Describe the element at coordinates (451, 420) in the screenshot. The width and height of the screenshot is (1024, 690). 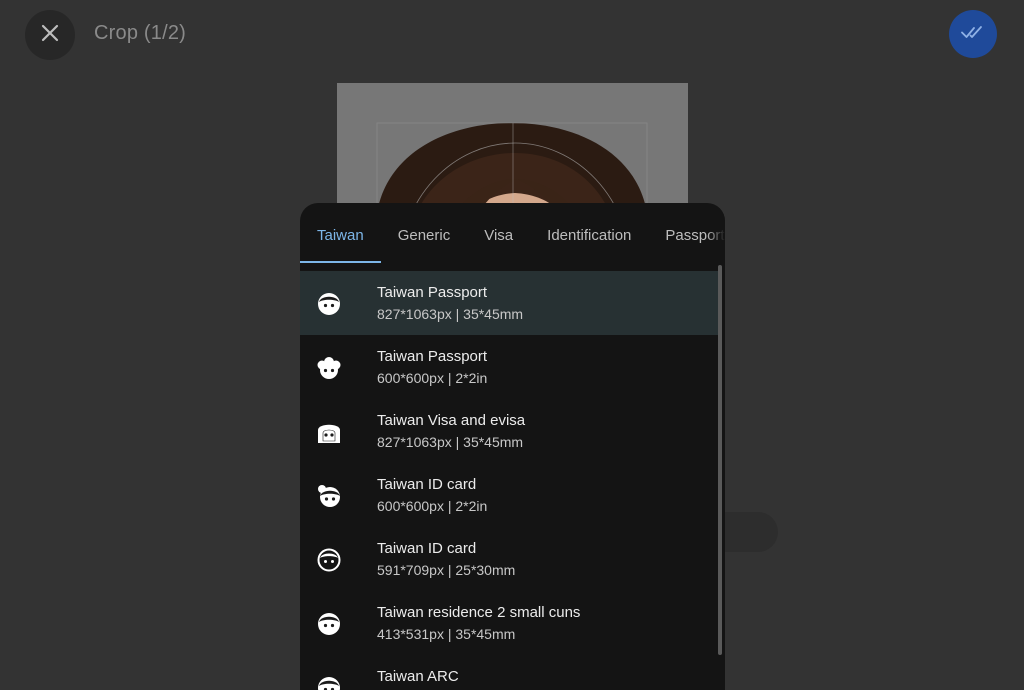
I see `item-name: Taiwan Visa and evisa` at that location.